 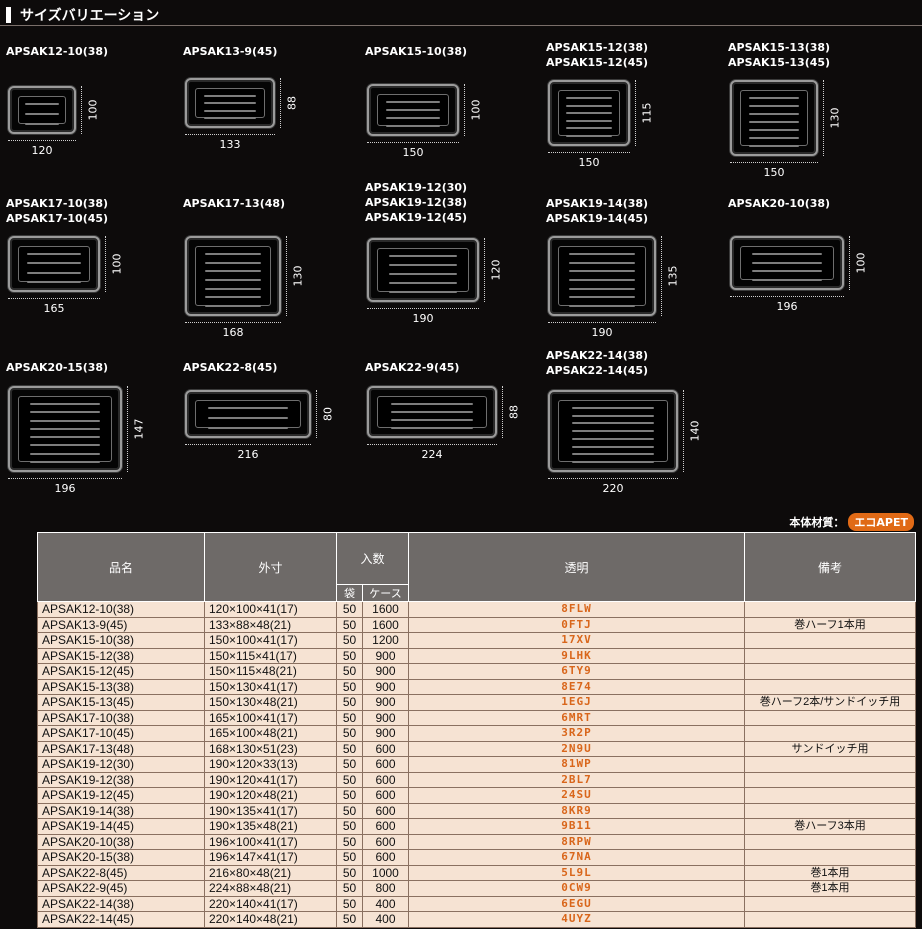 I want to click on cell-note: 巻1本用, so click(x=830, y=888).